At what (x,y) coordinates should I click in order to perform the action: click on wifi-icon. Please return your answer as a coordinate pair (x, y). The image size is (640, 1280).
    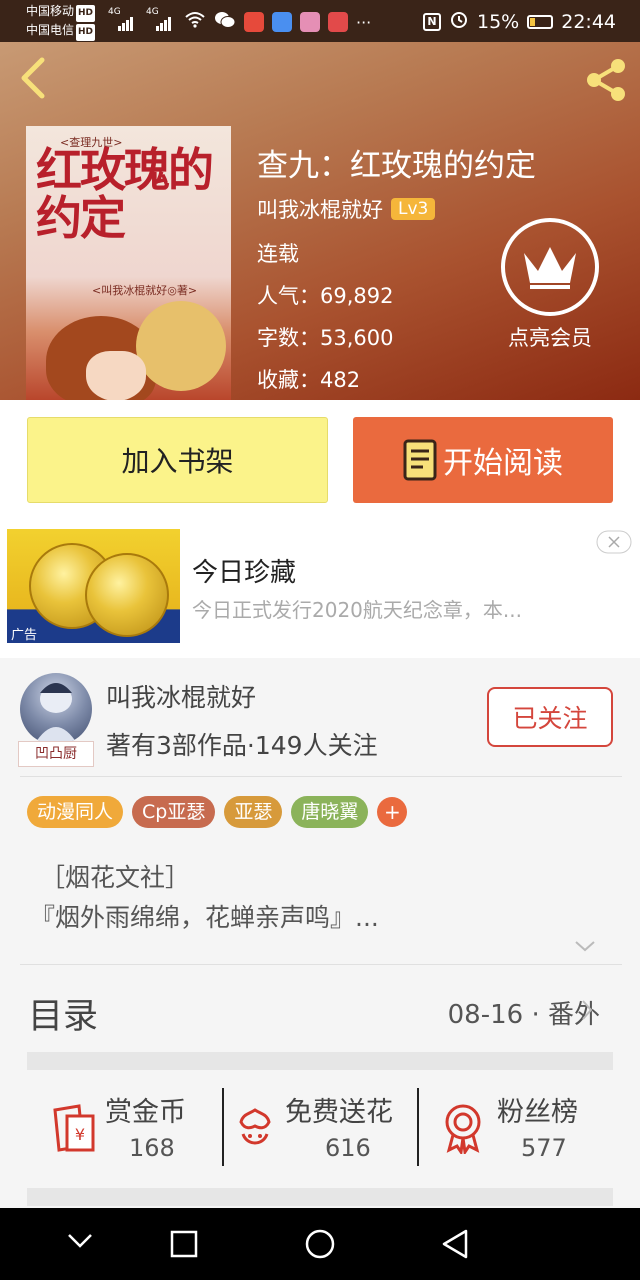
    Looking at the image, I should click on (195, 22).